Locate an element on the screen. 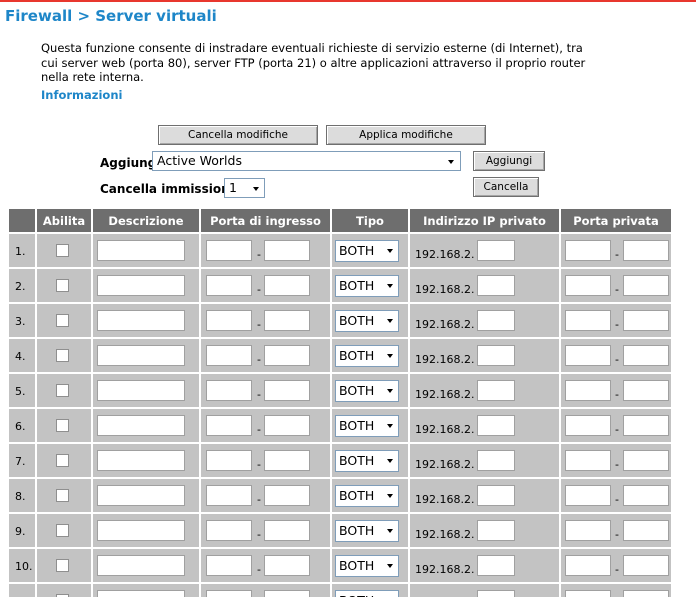 The height and width of the screenshot is (597, 696). info-link: Informazioni is located at coordinates (81, 95).